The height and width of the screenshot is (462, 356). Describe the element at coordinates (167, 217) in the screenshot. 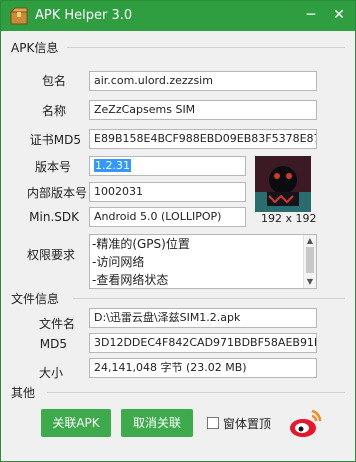

I see `minsdk-field: Android 5.0 (LOLLIPOP)` at that location.